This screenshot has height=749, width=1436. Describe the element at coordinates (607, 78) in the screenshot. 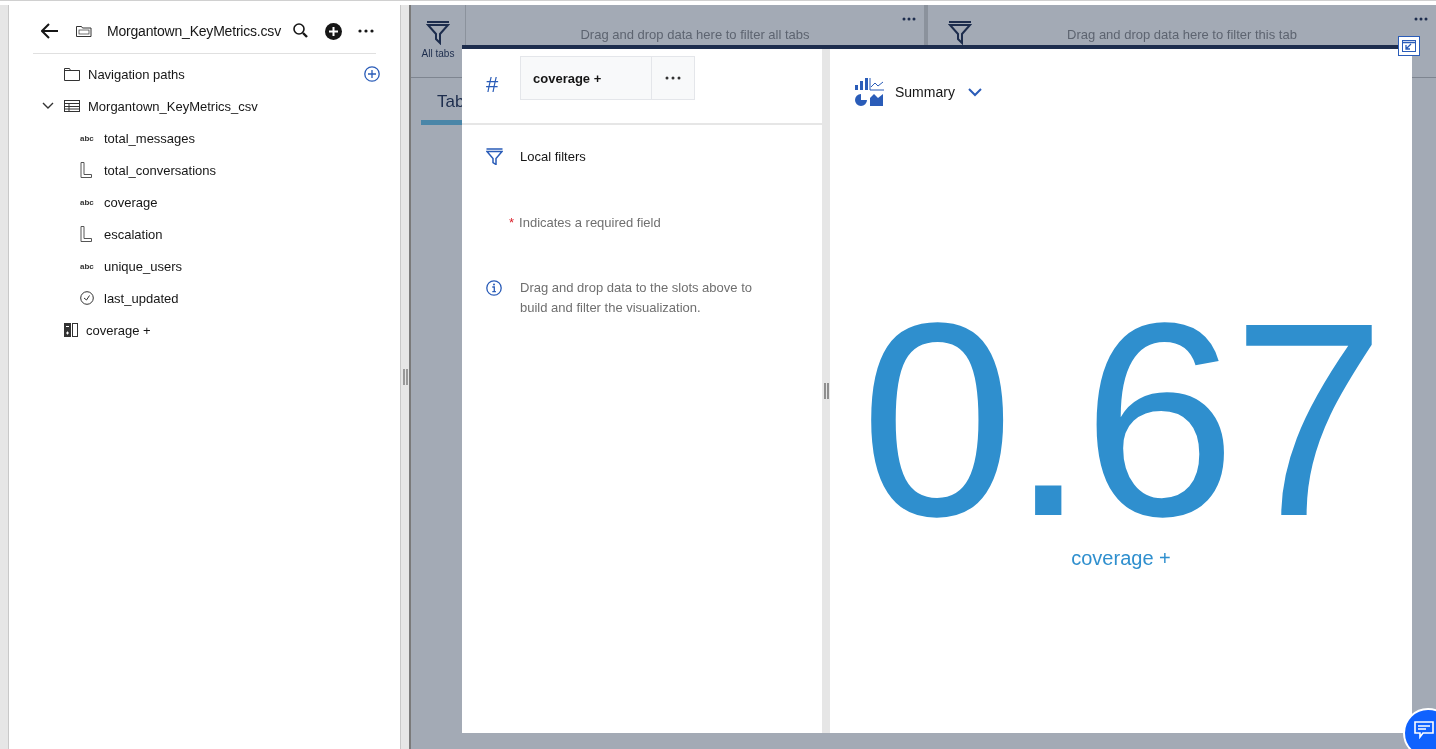

I see `value-slot: coverage +` at that location.